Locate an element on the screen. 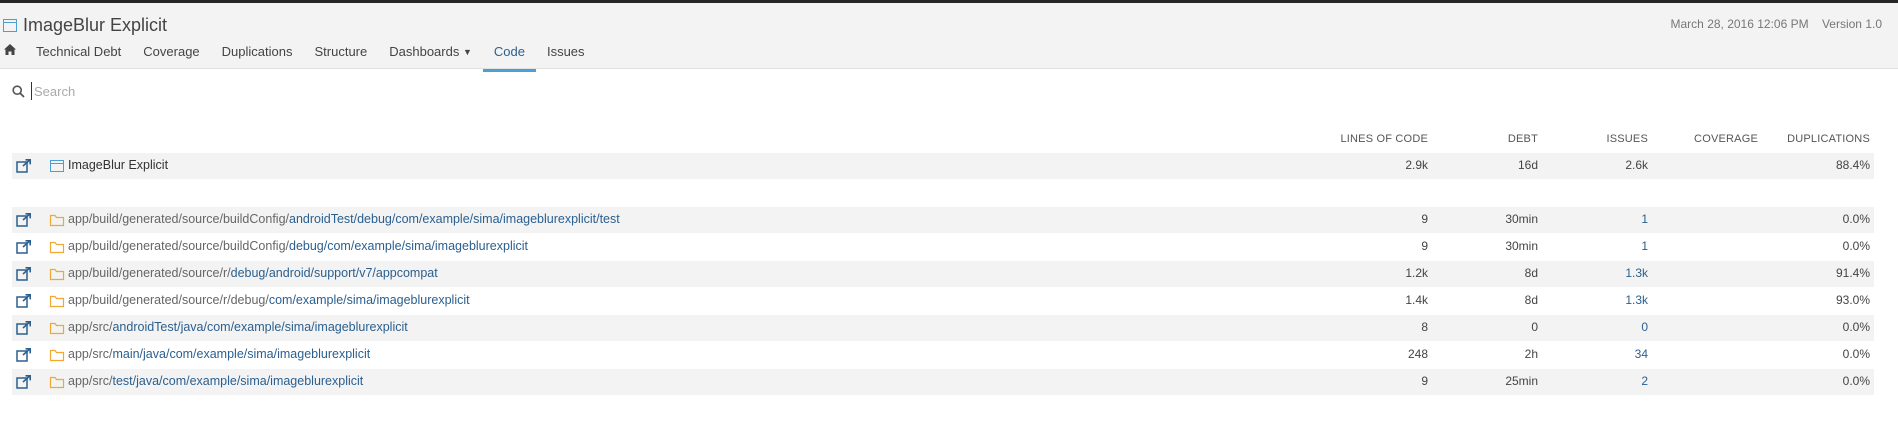  version-label: Version 1.0 is located at coordinates (1851, 24).